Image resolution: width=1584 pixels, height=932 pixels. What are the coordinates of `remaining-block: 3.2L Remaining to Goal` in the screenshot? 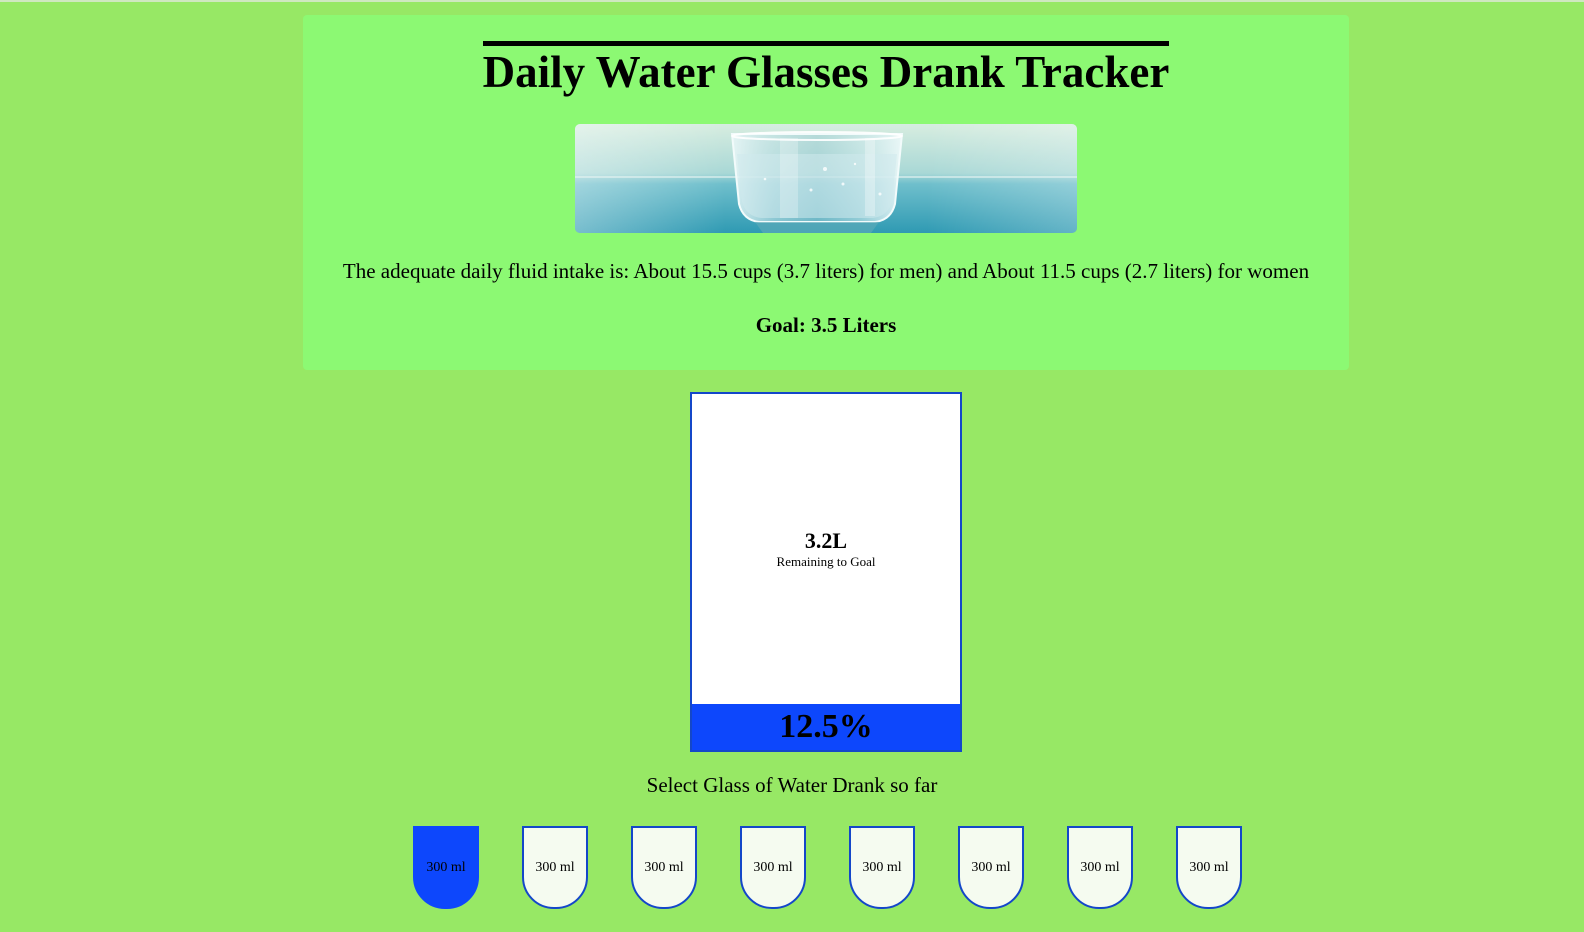 It's located at (826, 549).